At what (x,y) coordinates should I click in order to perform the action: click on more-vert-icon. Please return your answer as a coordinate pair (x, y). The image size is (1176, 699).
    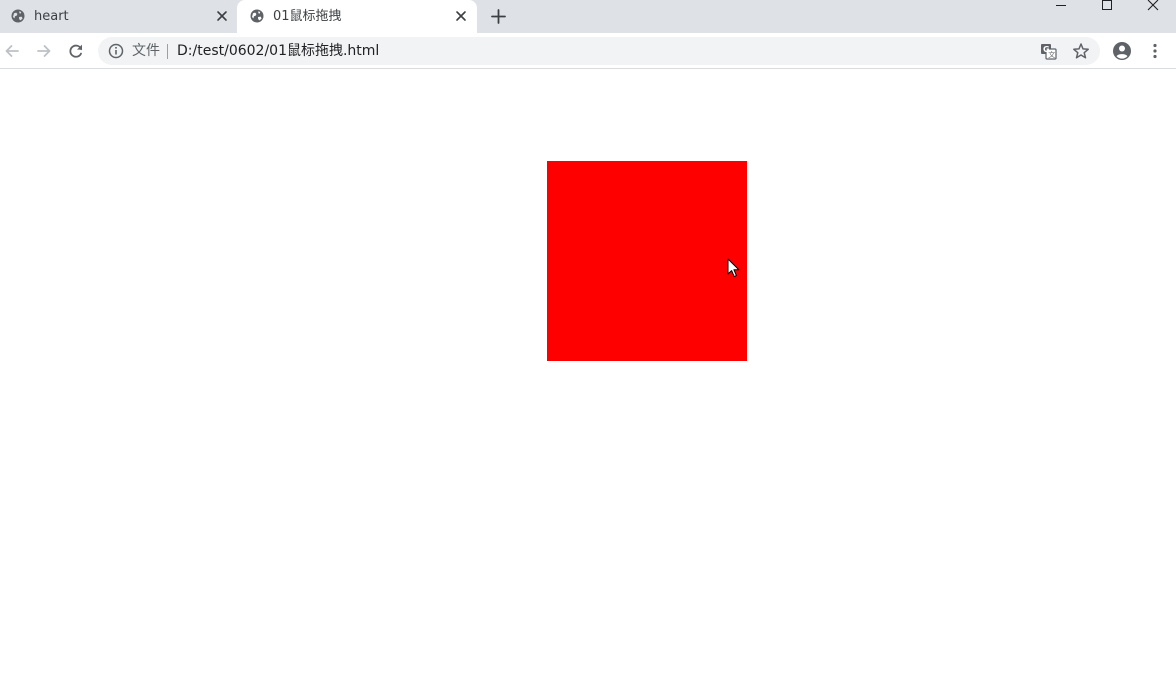
    Looking at the image, I should click on (1155, 51).